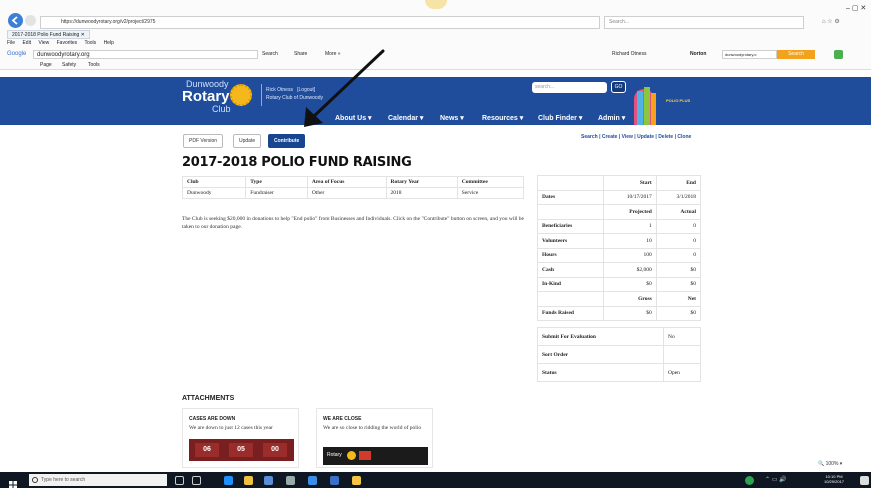  Describe the element at coordinates (247, 141) in the screenshot. I see `update-button: Update` at that location.